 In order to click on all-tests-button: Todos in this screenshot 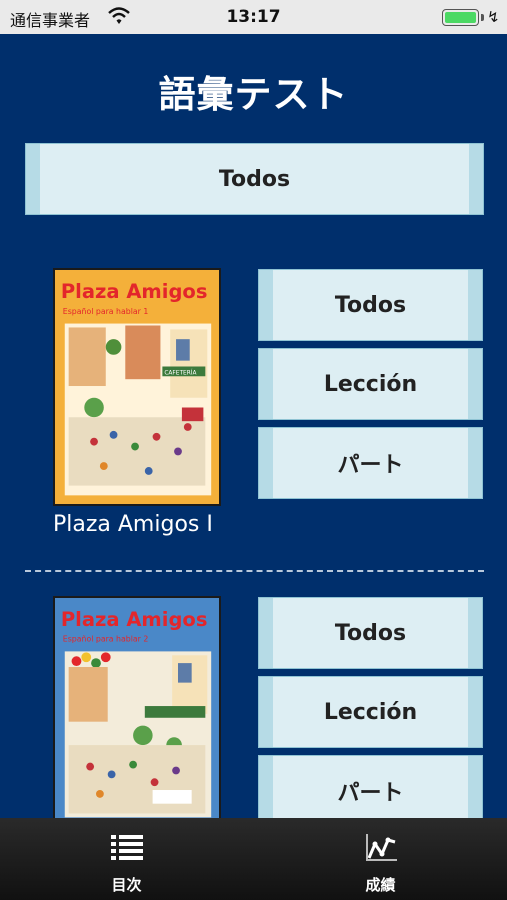, I will do `click(254, 179)`.